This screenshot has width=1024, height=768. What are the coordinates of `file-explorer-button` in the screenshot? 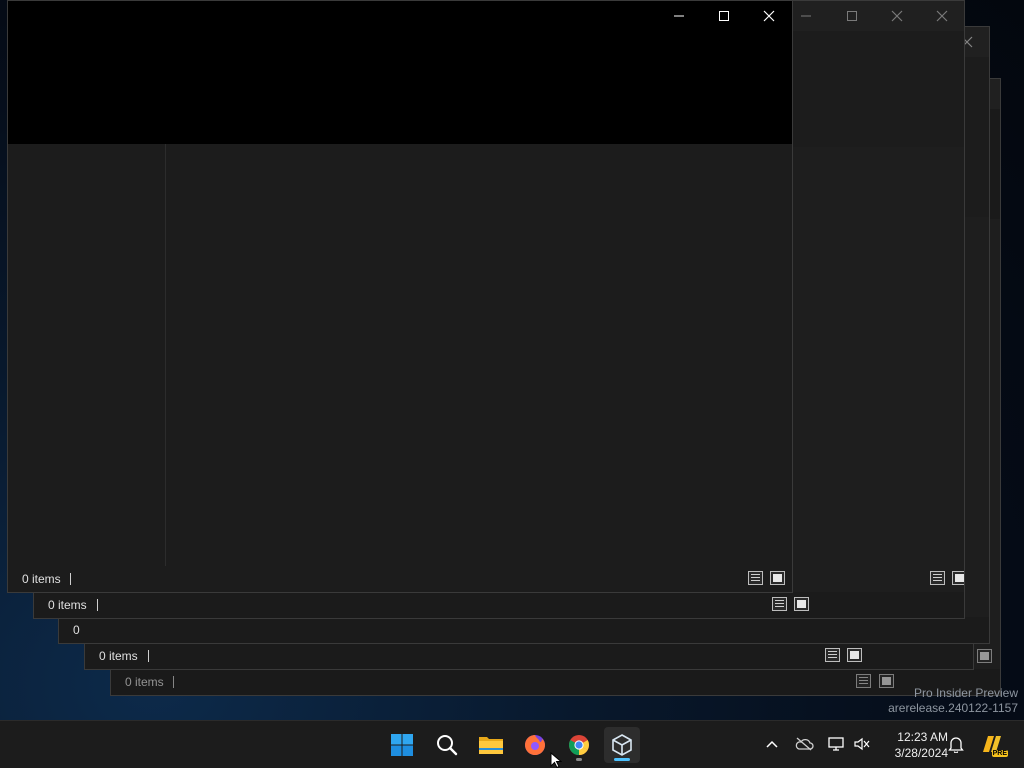 It's located at (491, 745).